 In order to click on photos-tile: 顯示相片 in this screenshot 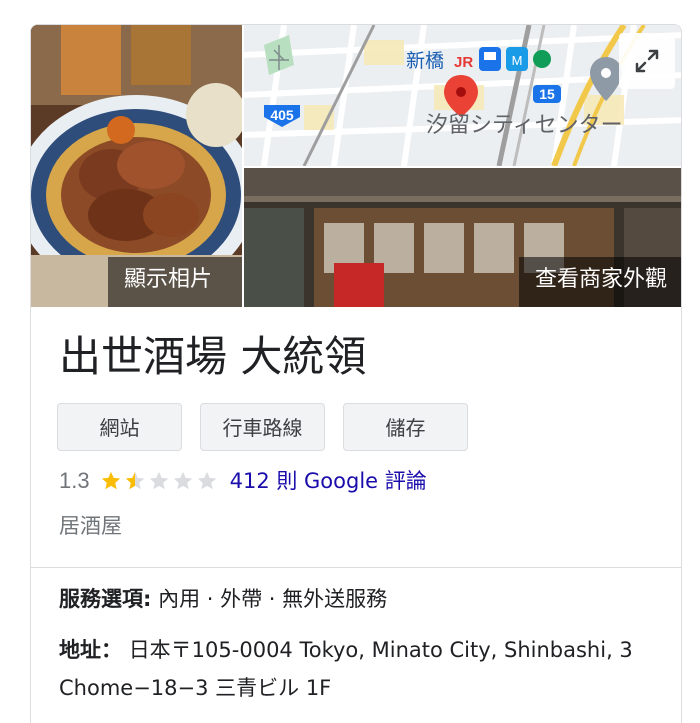, I will do `click(136, 166)`.